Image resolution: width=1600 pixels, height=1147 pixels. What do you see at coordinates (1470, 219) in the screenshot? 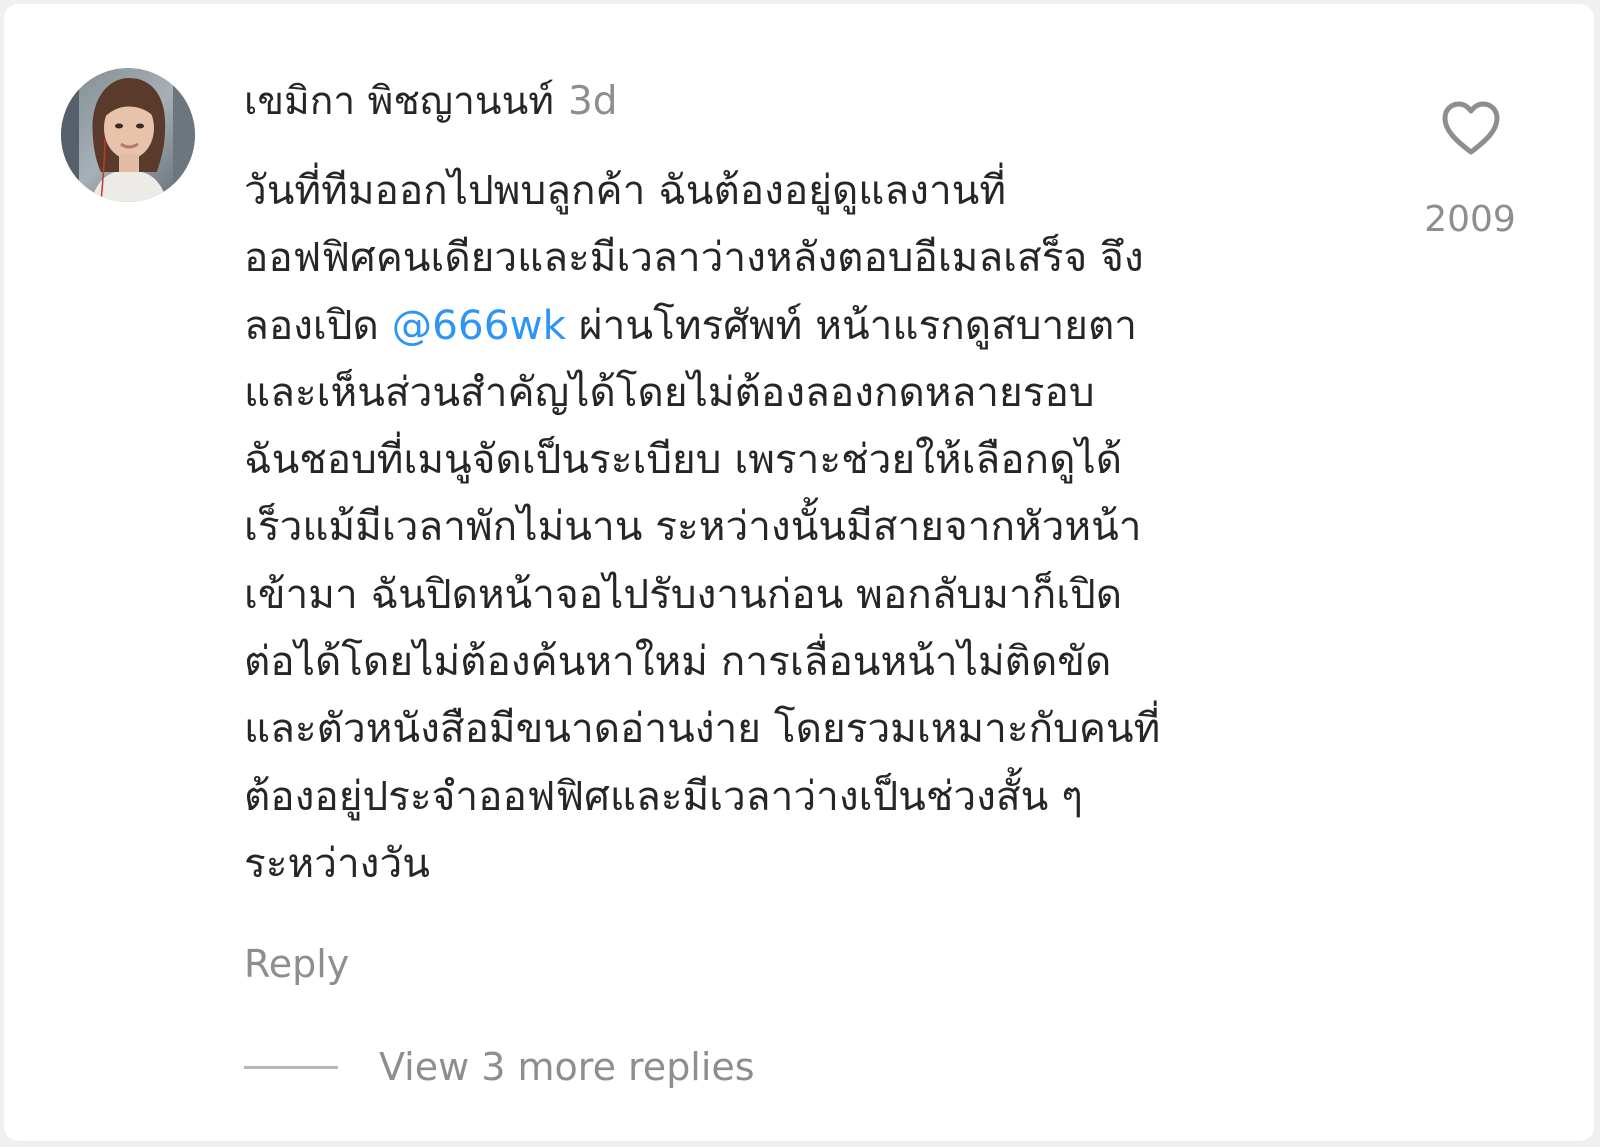
I see `like-count: 2009` at bounding box center [1470, 219].